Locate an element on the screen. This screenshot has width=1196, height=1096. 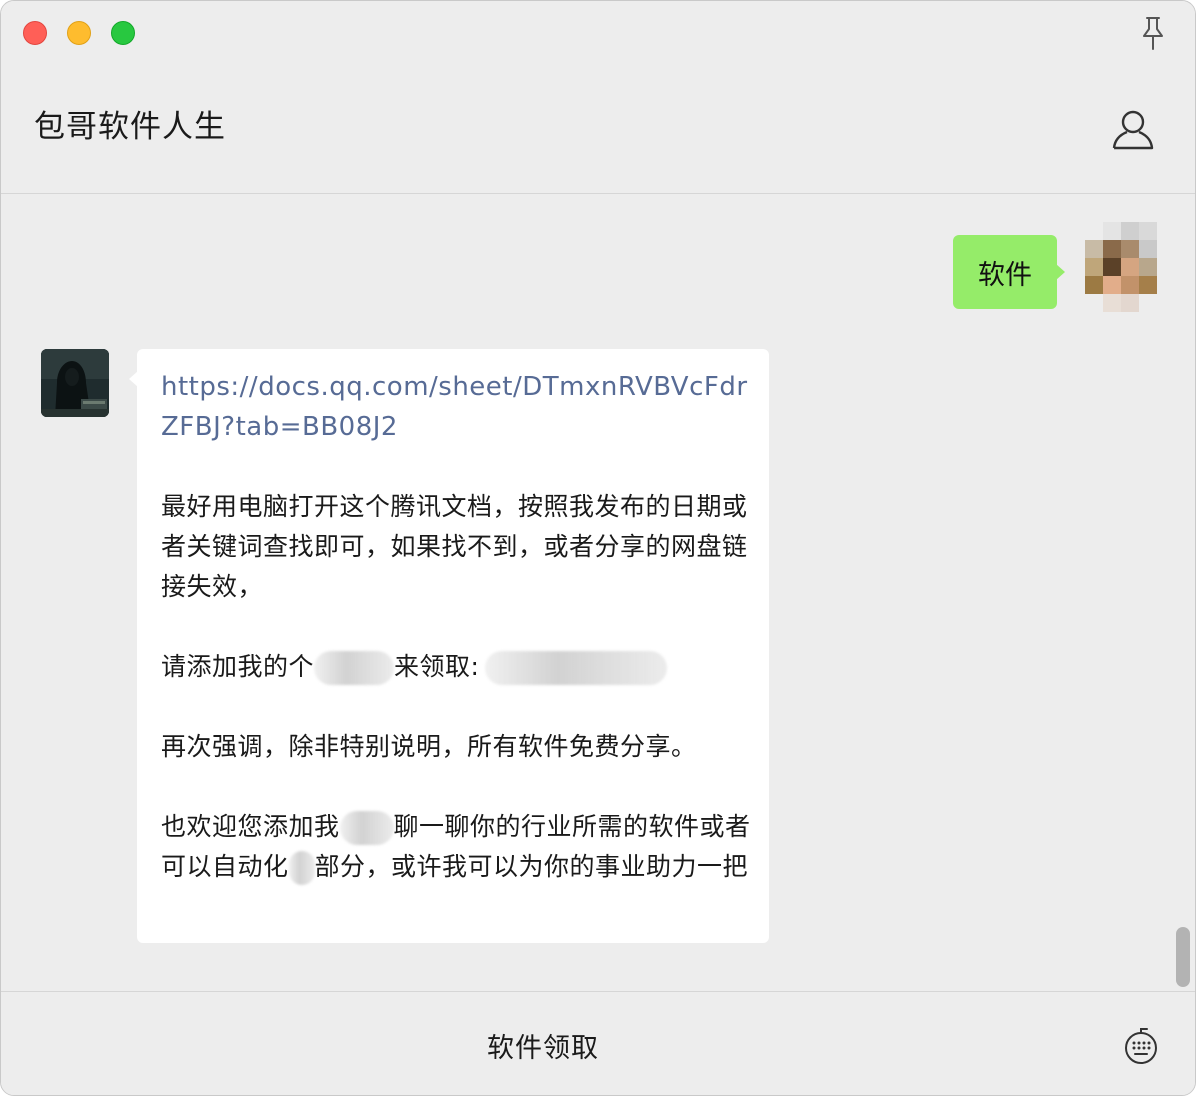
invite-text-prefix: 也欢迎您添加我 is located at coordinates (250, 826).